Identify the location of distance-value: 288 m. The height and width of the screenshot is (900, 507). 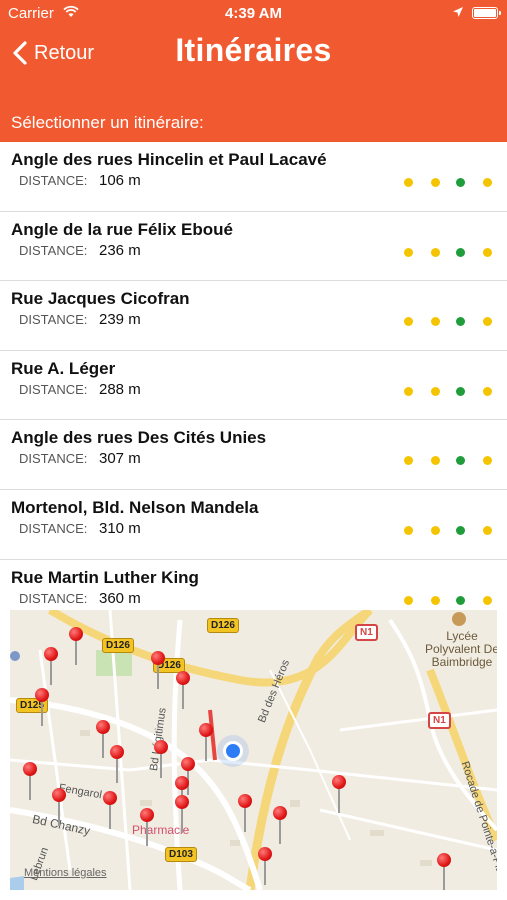
(120, 389).